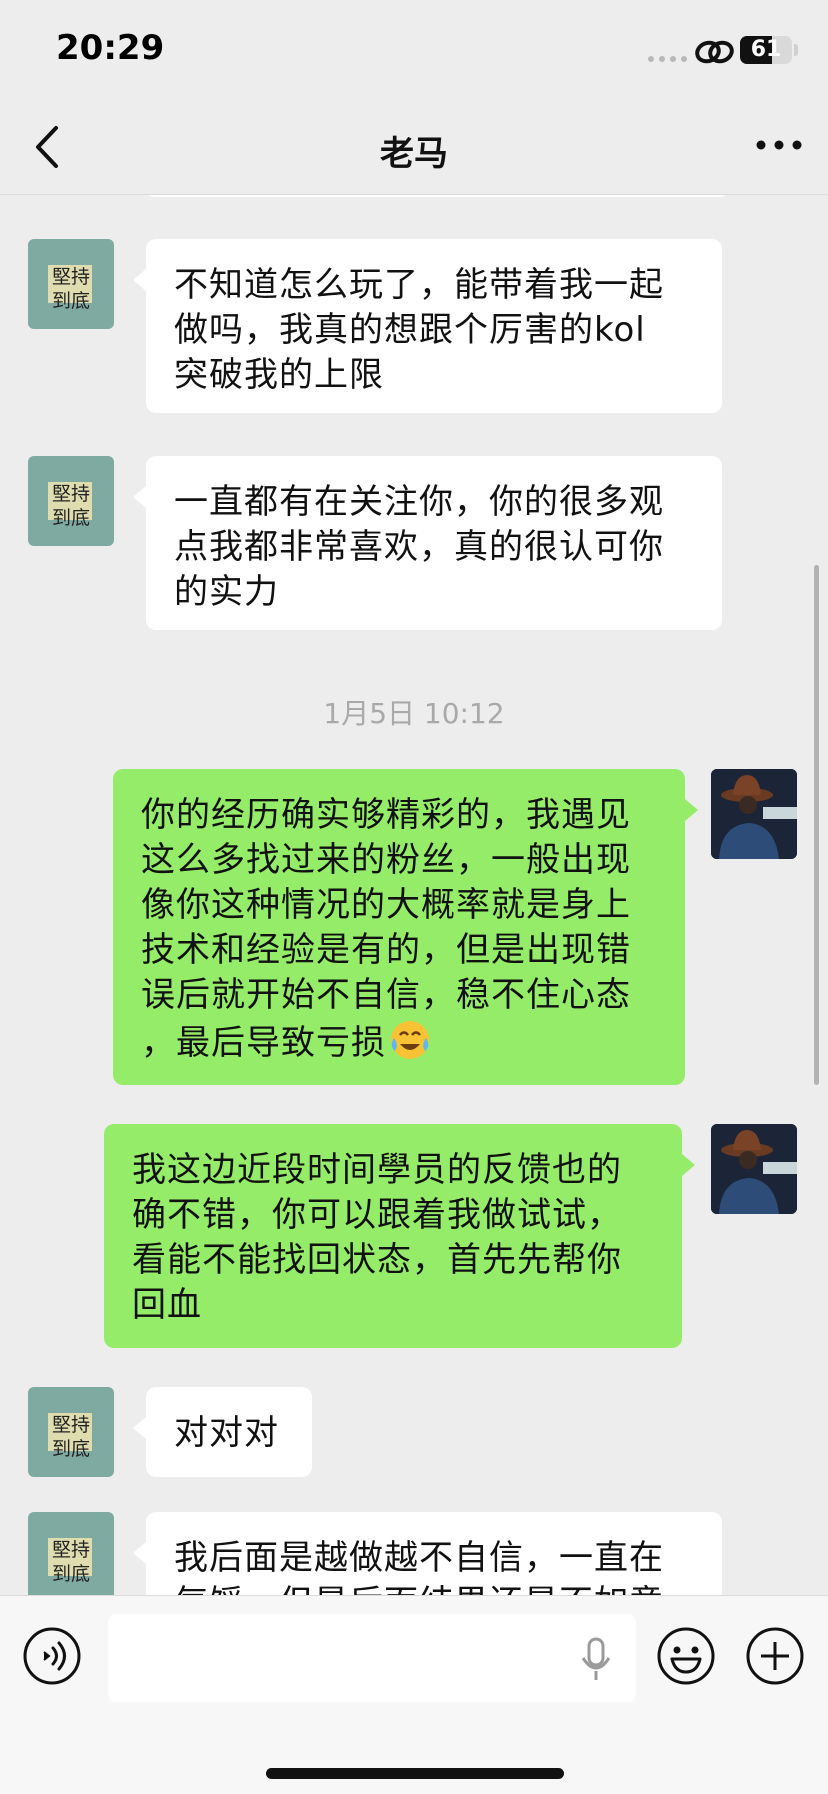  What do you see at coordinates (779, 145) in the screenshot?
I see `more-dots-icon` at bounding box center [779, 145].